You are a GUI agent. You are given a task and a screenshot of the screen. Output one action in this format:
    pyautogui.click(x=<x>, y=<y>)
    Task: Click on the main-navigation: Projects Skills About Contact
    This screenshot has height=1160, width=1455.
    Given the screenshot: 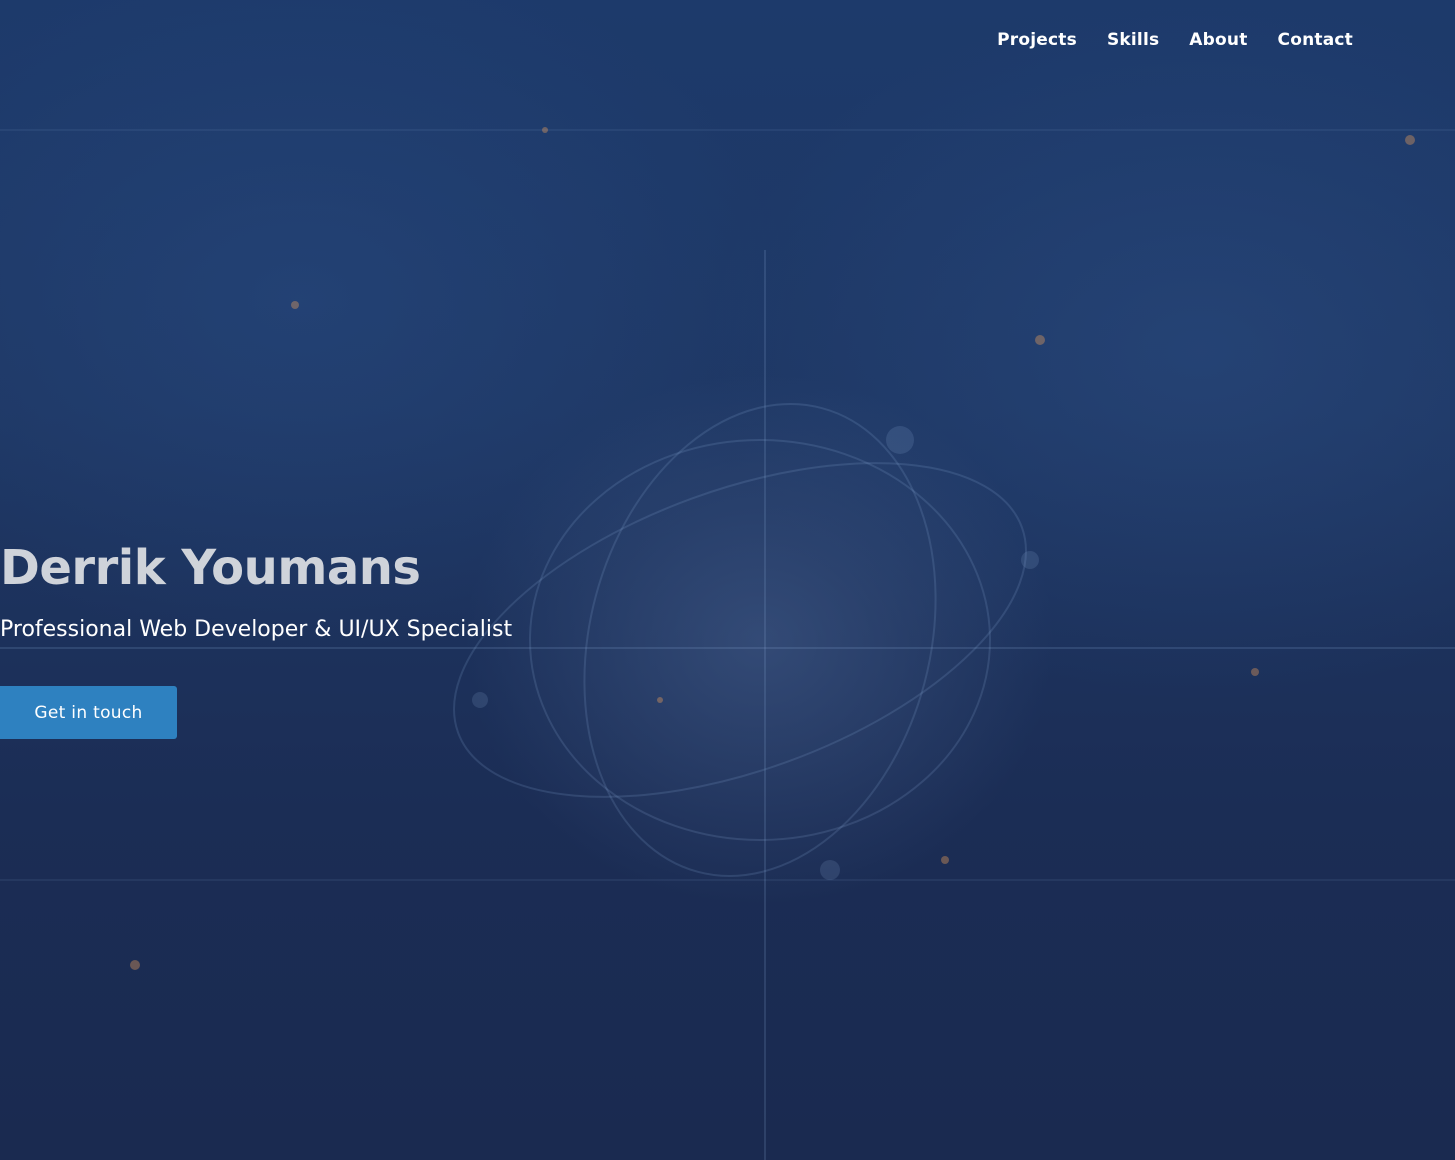 What is the action you would take?
    pyautogui.click(x=1175, y=40)
    